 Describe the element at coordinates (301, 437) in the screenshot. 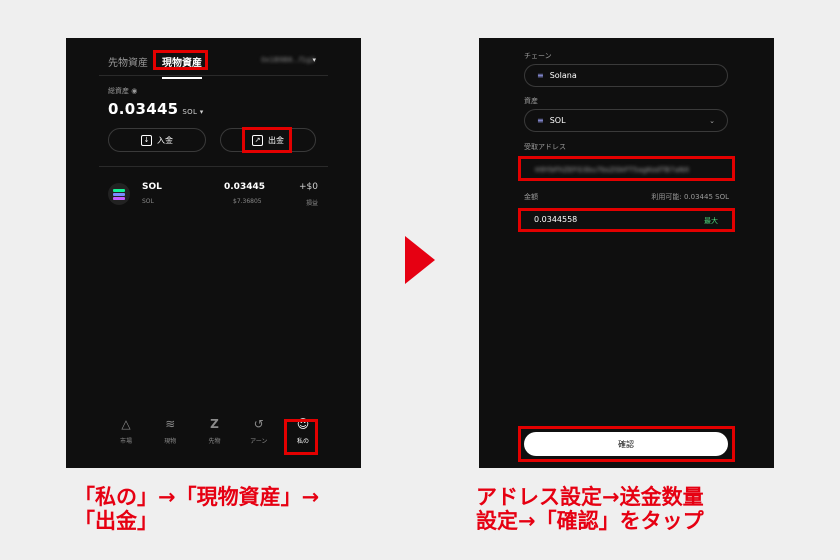

I see `highlight-mine-nav` at that location.